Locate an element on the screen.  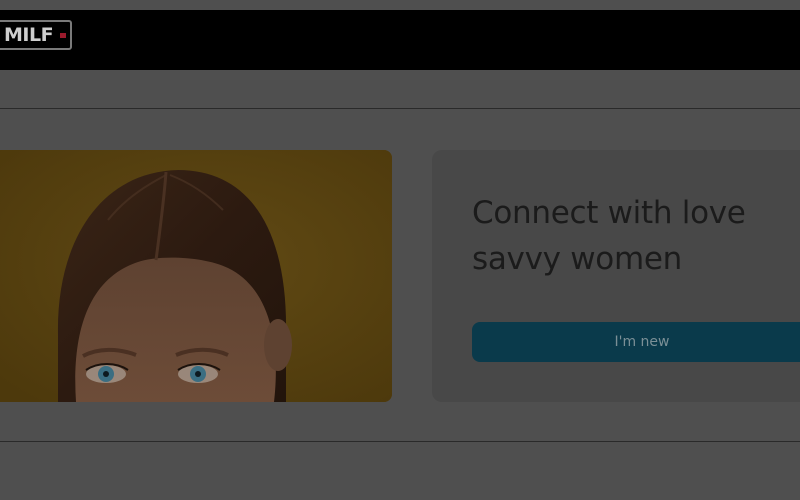
site-logo: MILF is located at coordinates (36, 35).